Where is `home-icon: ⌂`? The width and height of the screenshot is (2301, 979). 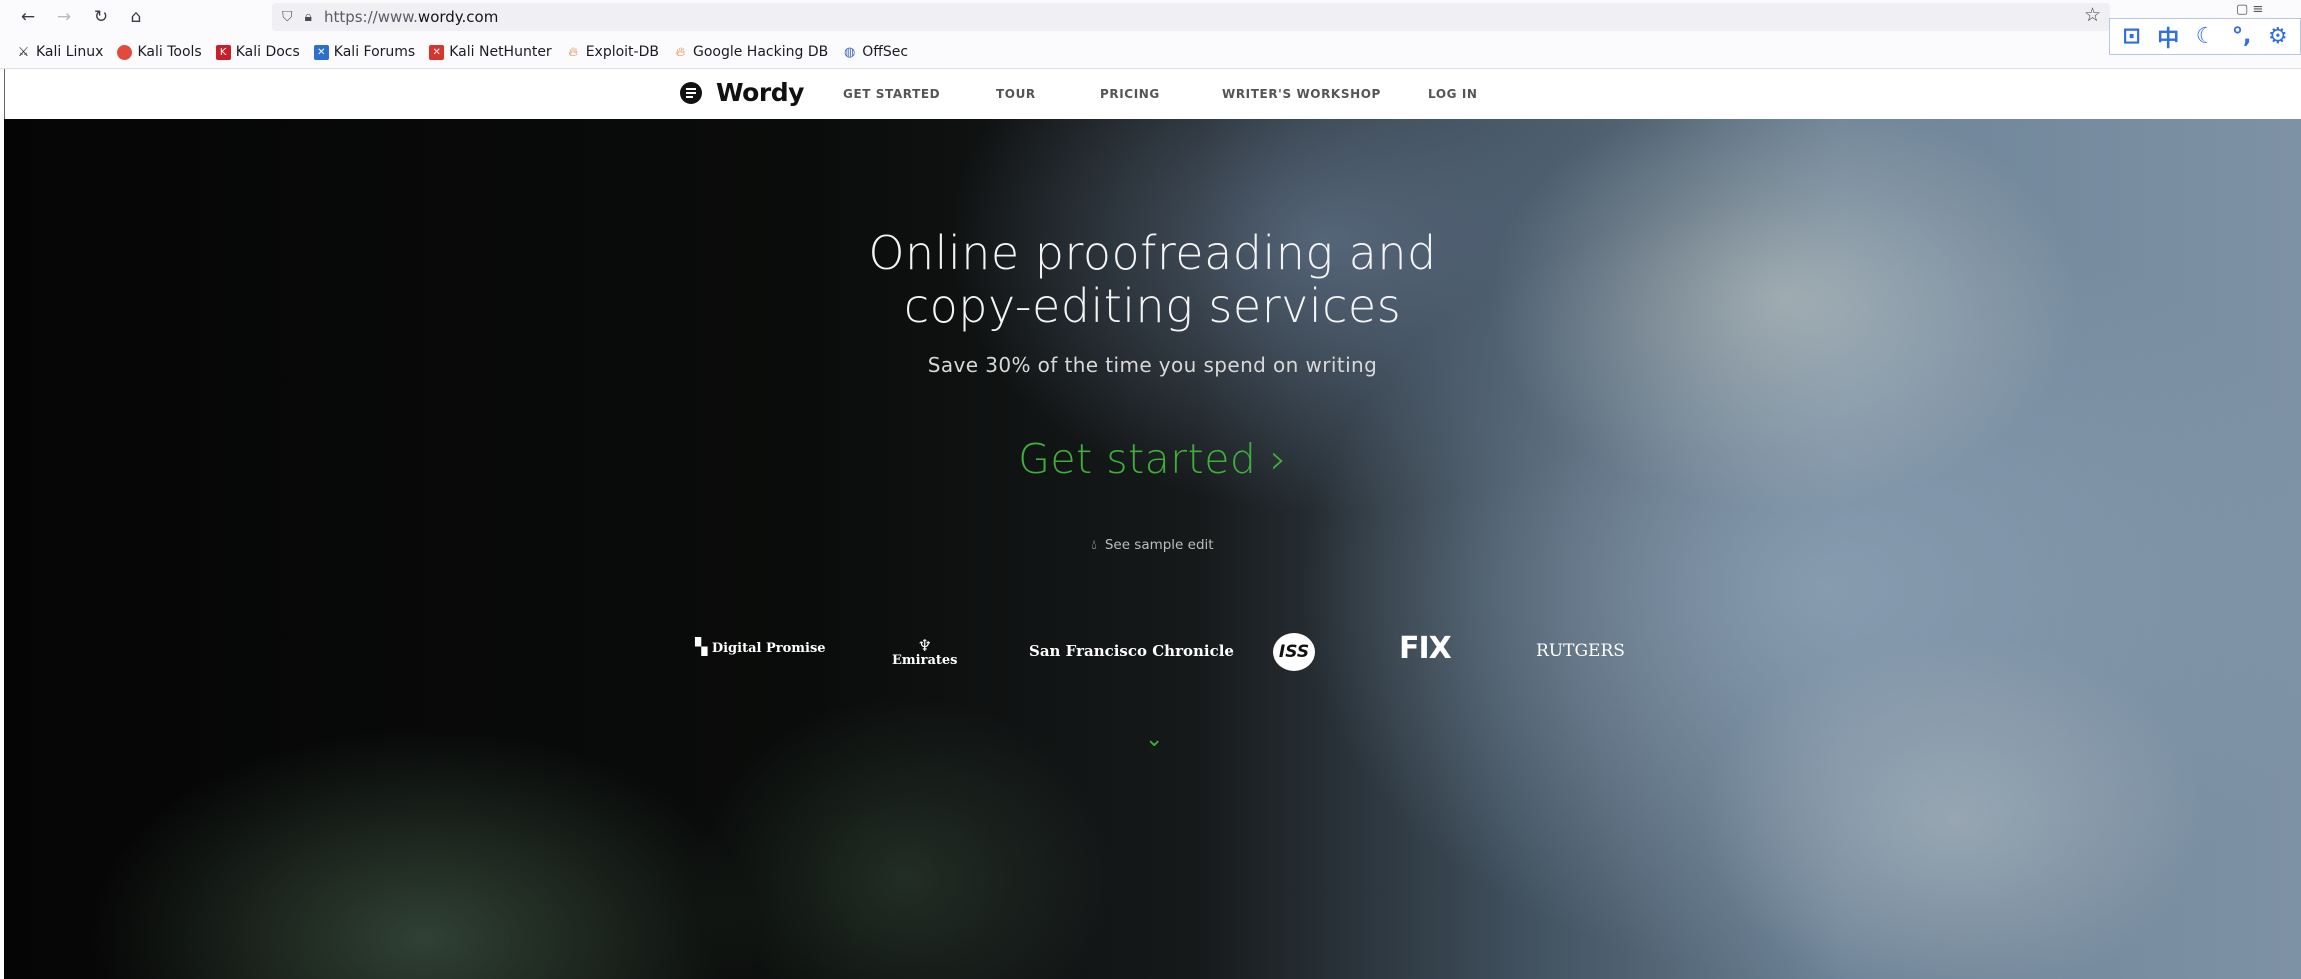 home-icon: ⌂ is located at coordinates (136, 17).